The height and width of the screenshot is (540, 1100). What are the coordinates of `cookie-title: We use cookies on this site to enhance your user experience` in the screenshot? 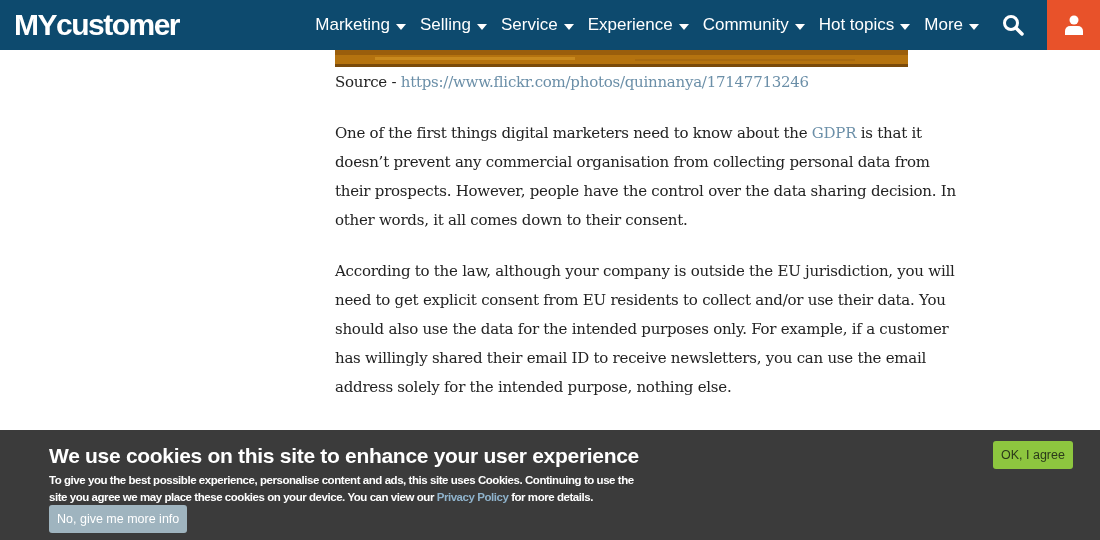 It's located at (344, 456).